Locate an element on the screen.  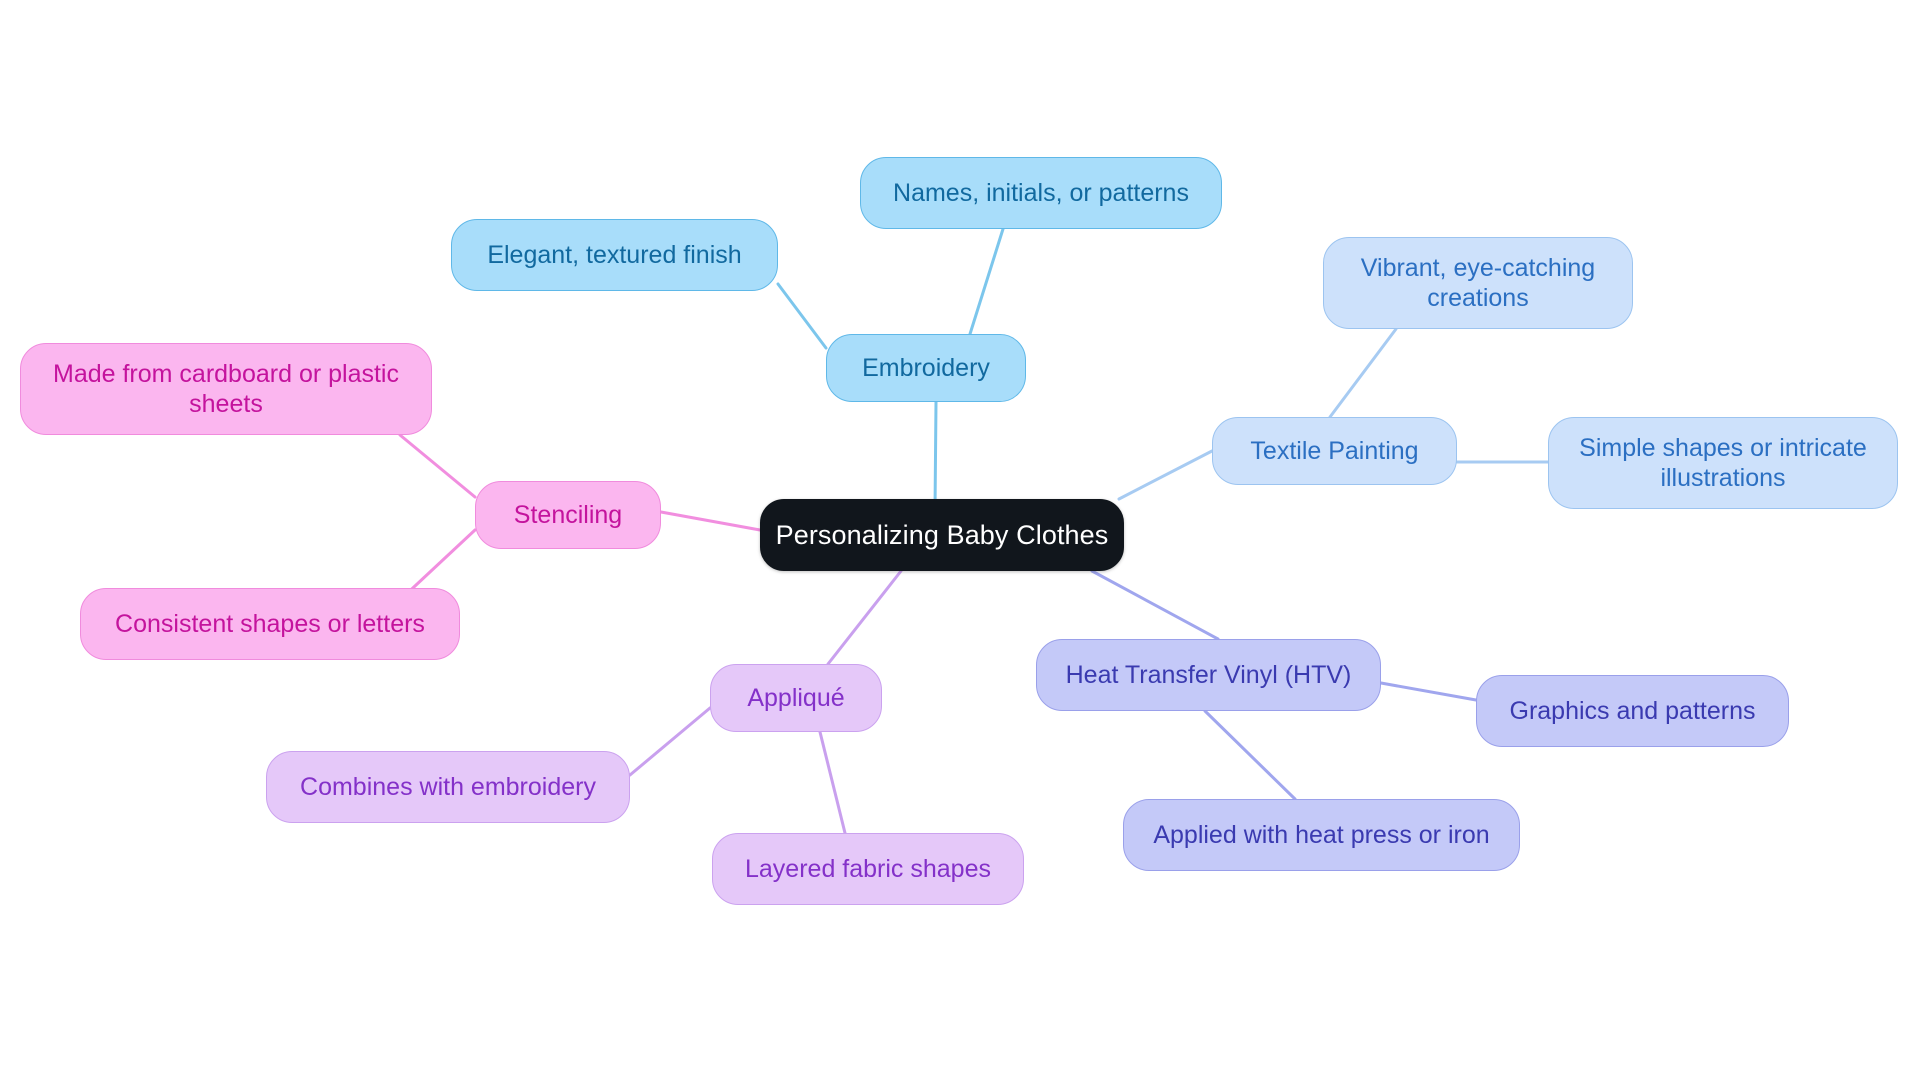
edge-applique-layered is located at coordinates (832, 782).